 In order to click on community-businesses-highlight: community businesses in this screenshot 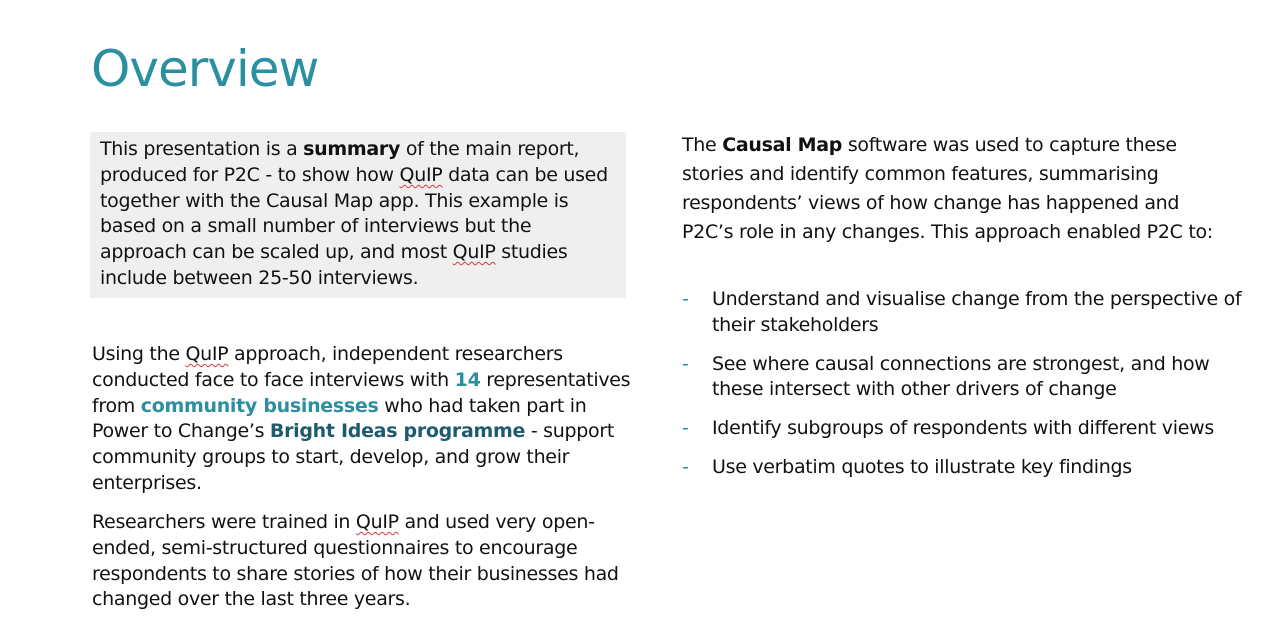, I will do `click(259, 405)`.